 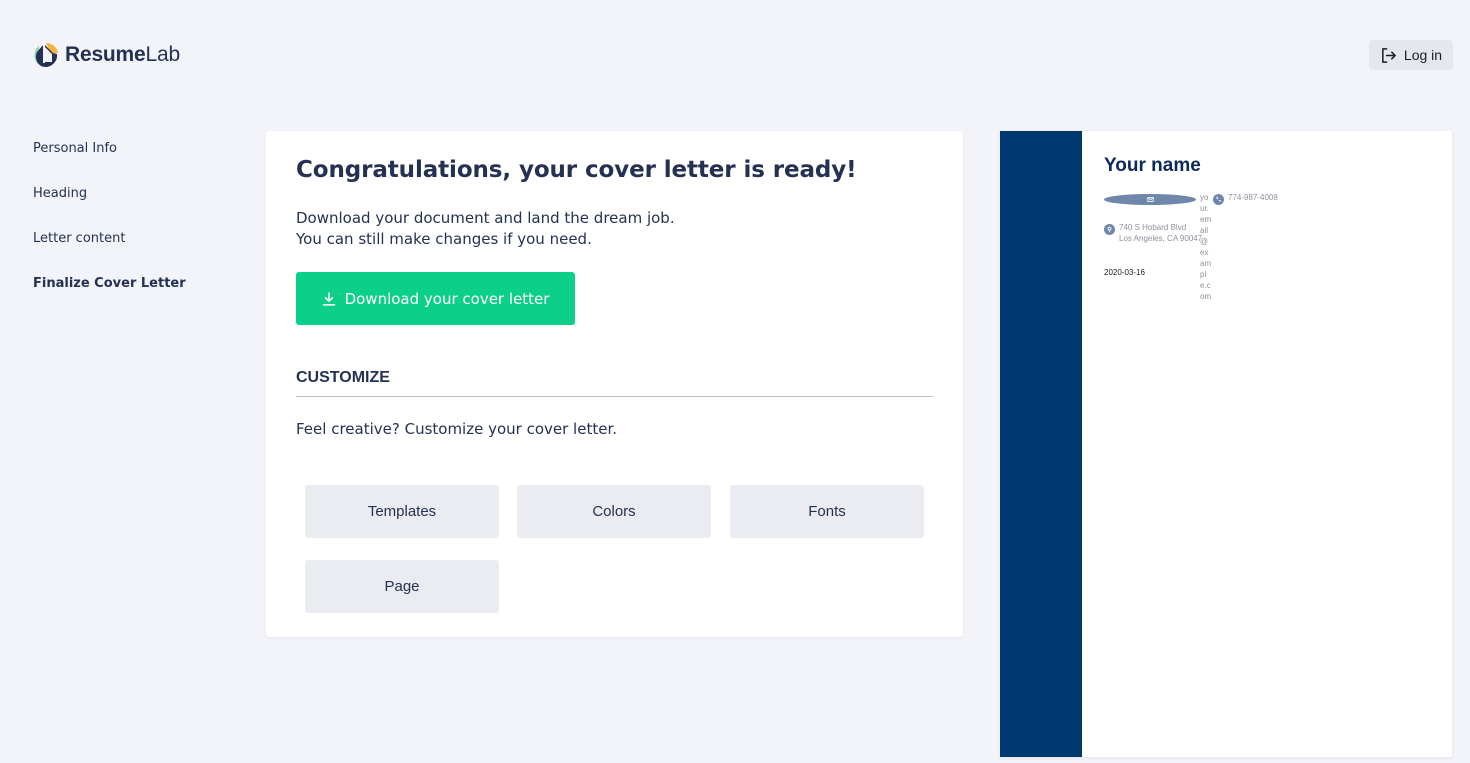 I want to click on customize-heading: CUSTOMIZE, so click(x=343, y=377).